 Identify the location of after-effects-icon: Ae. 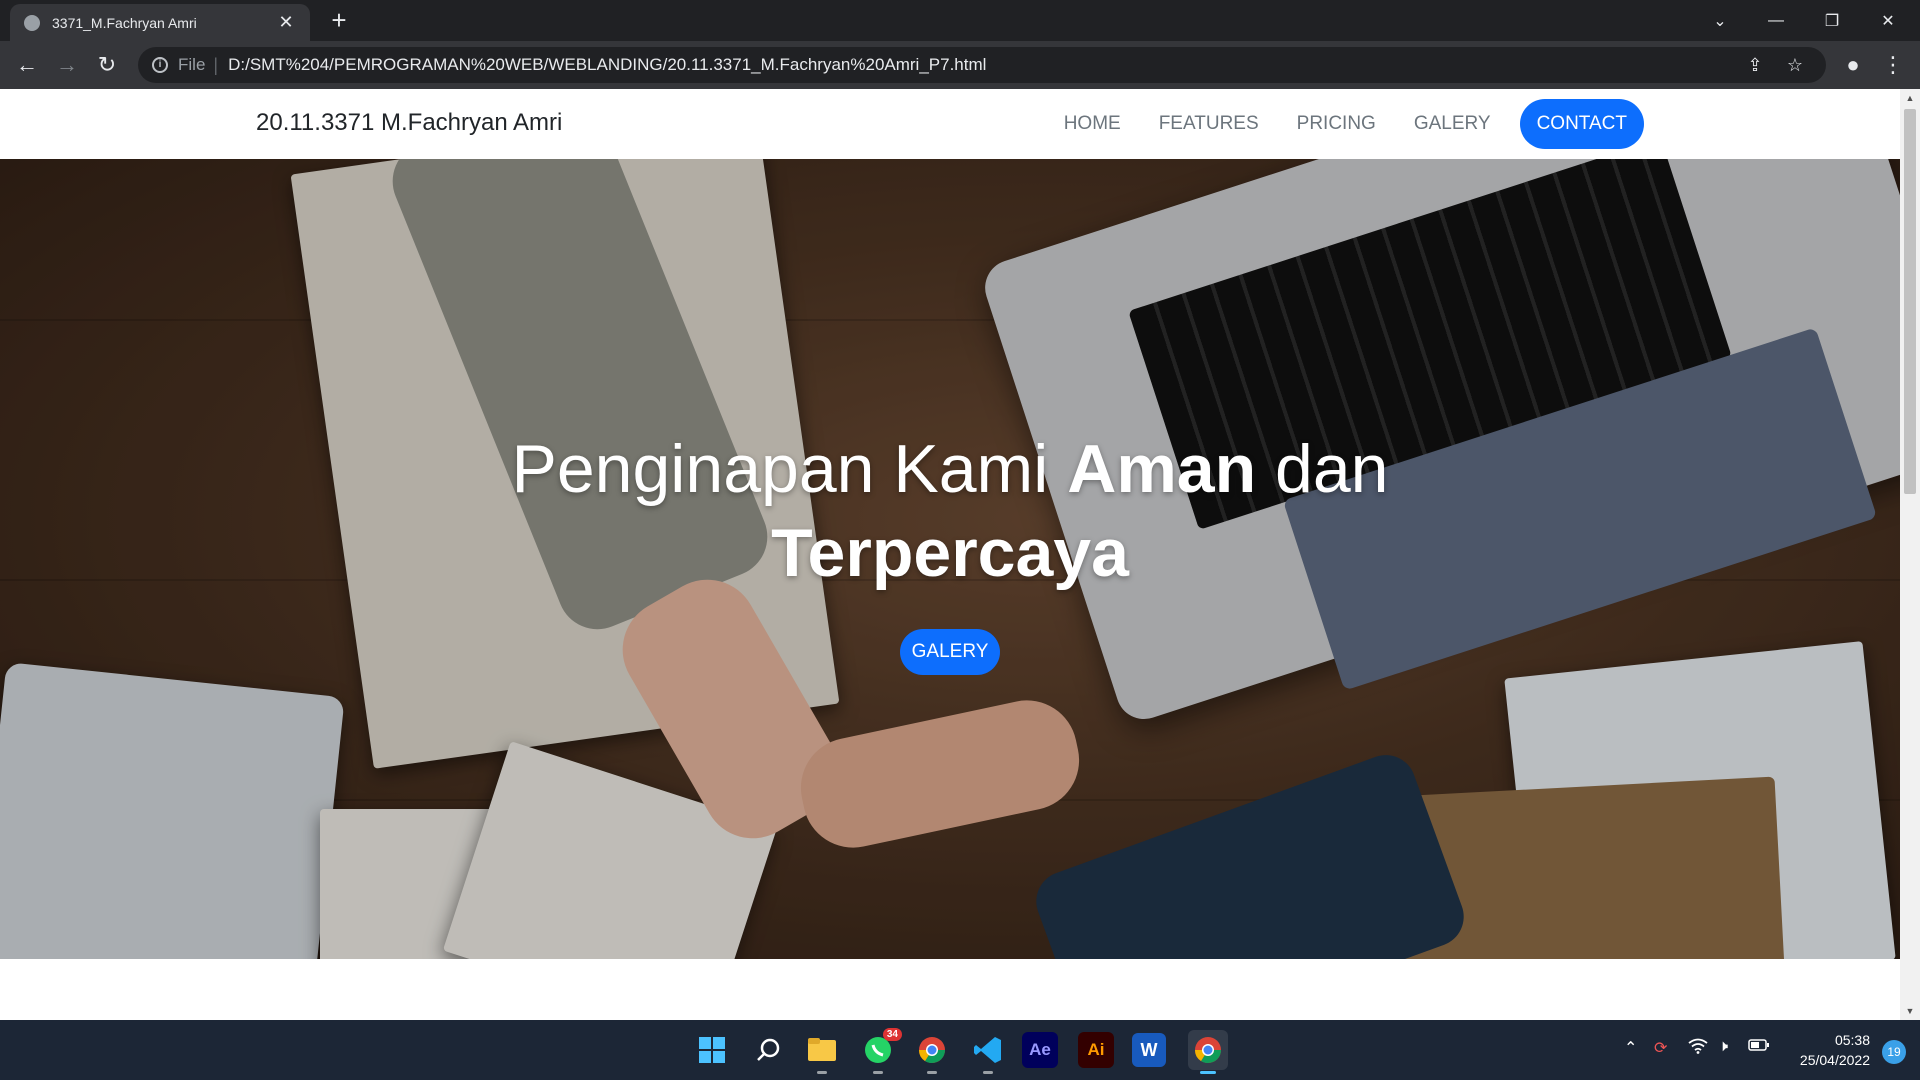
(1040, 1050).